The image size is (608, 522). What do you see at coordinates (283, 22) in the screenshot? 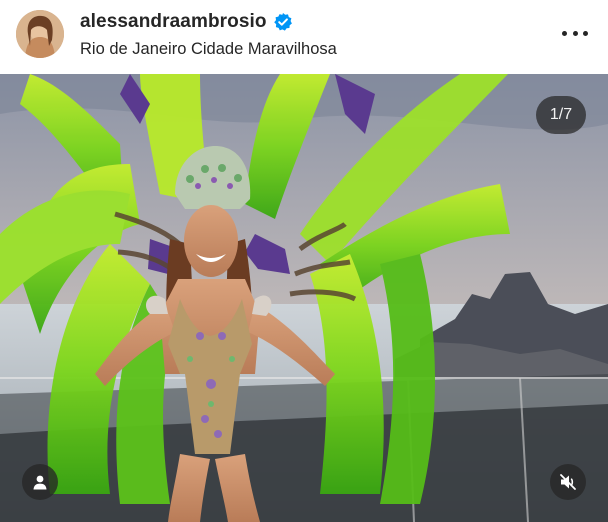
I see `verified-badge-icon` at bounding box center [283, 22].